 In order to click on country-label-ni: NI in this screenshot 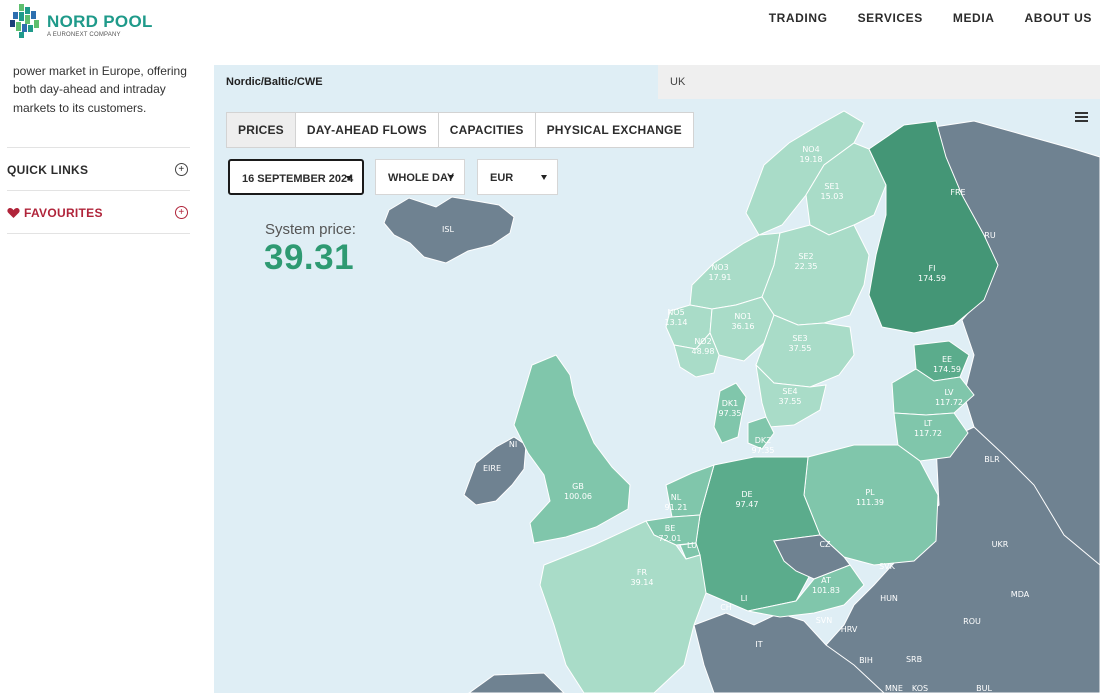, I will do `click(513, 444)`.